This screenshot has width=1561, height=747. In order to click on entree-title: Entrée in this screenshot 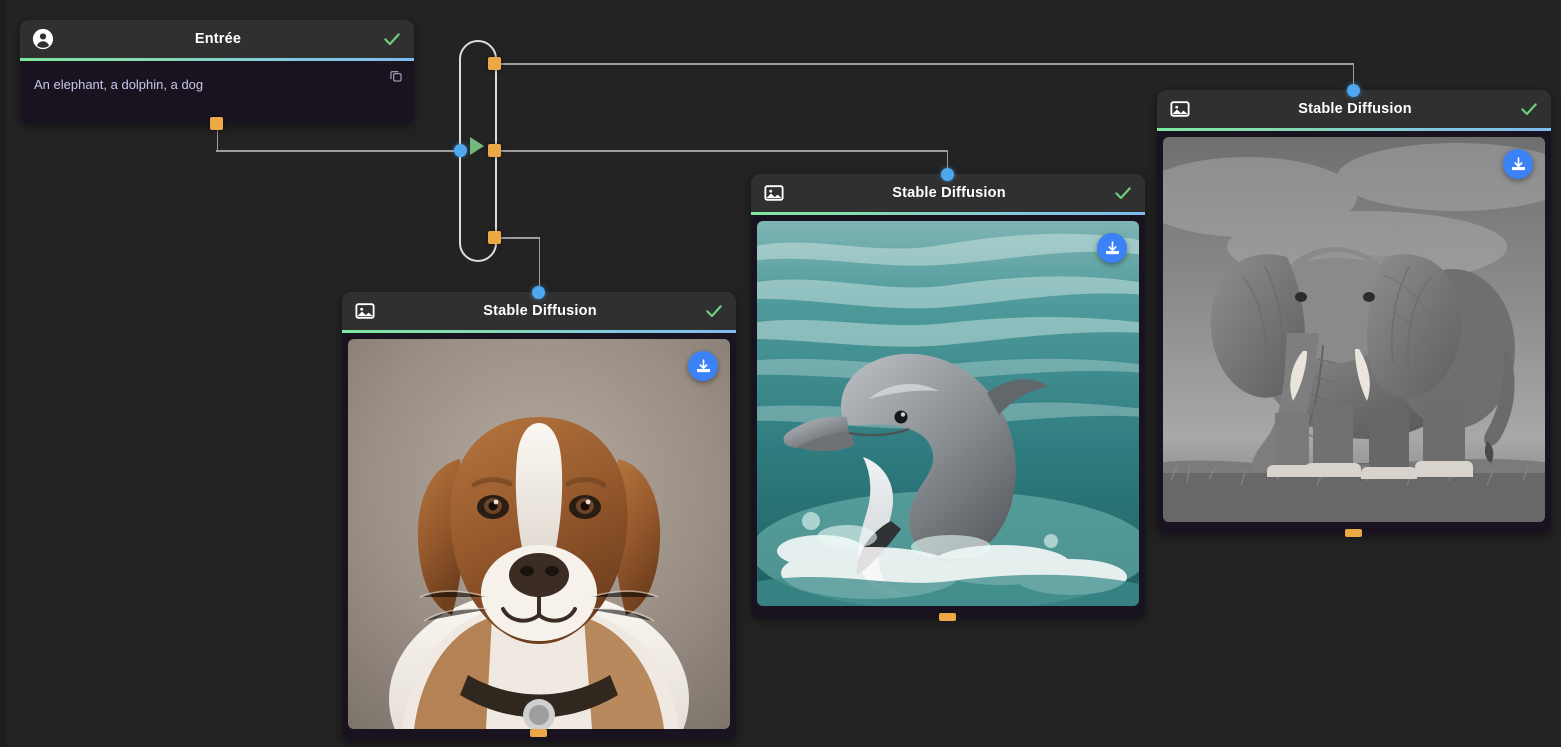, I will do `click(218, 39)`.